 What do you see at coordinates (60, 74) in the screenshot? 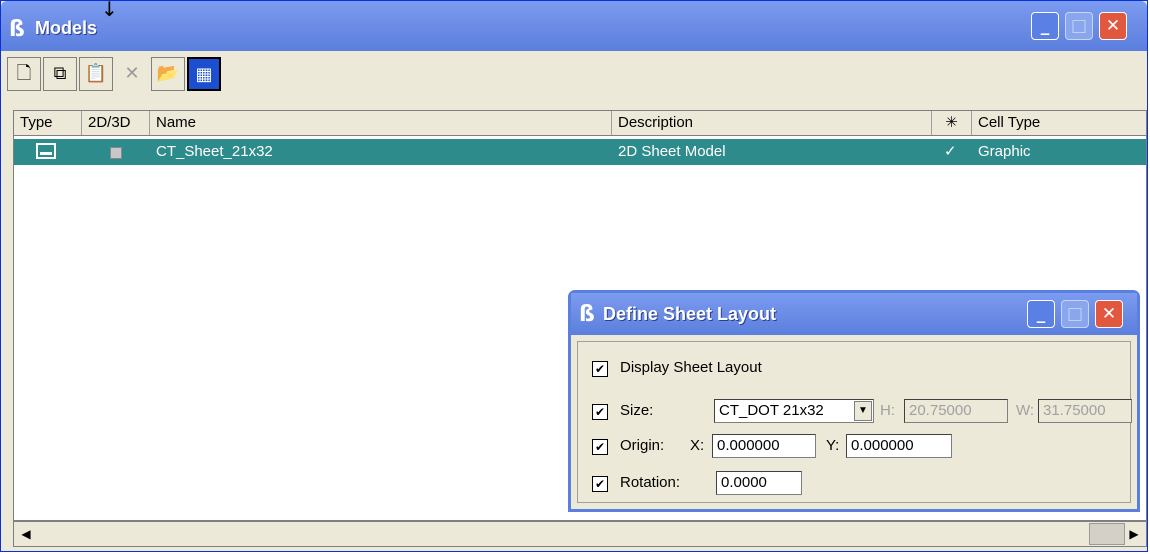
I see `copy-model-button: ⧉` at bounding box center [60, 74].